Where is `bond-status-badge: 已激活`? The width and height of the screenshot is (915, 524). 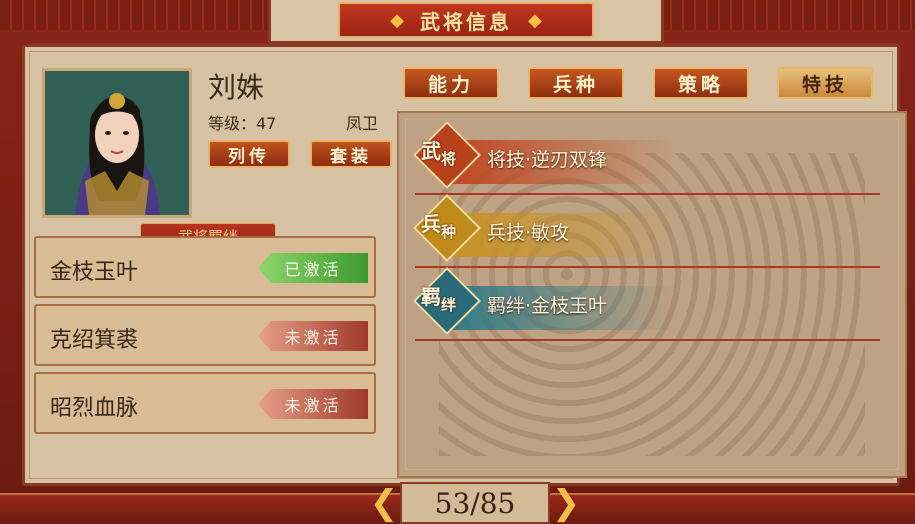
bond-status-badge: 已激活 is located at coordinates (313, 268).